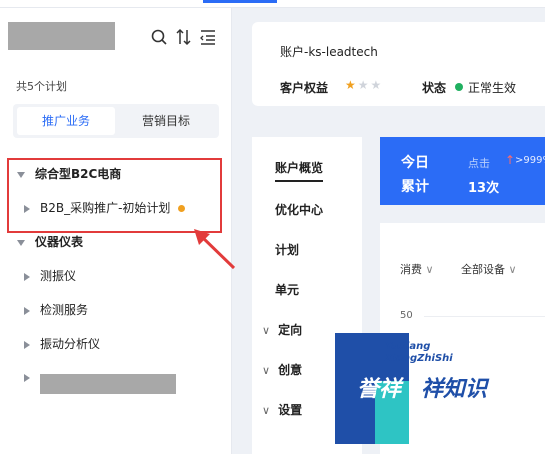 The image size is (545, 454). I want to click on y-axis-tick: 50, so click(406, 315).